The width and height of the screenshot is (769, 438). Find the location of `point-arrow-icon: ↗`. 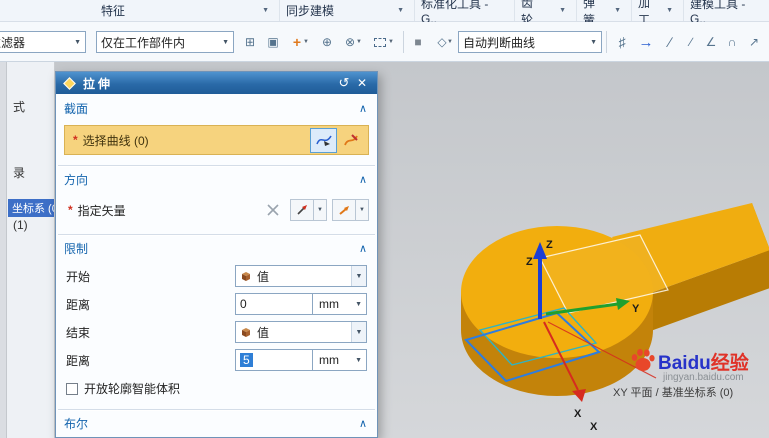

point-arrow-icon: ↗ is located at coordinates (754, 42).